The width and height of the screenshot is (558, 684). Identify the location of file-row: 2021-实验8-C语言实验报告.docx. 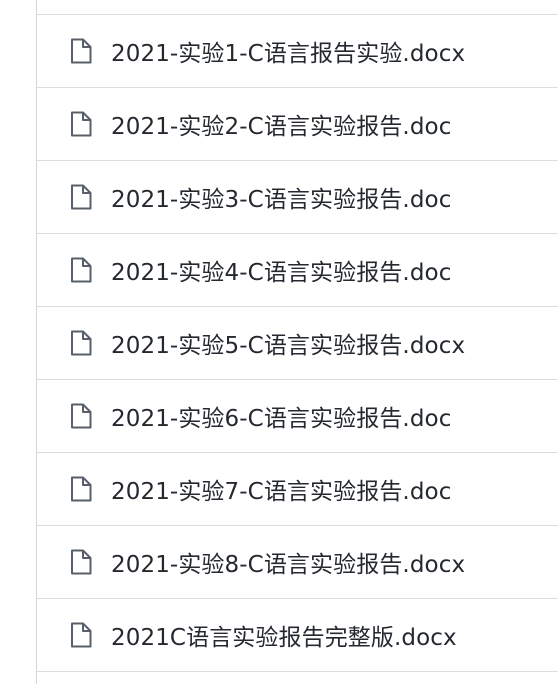
(297, 562).